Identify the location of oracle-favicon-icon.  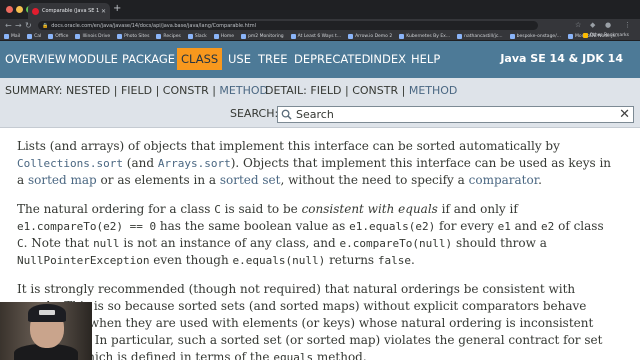
(35, 11).